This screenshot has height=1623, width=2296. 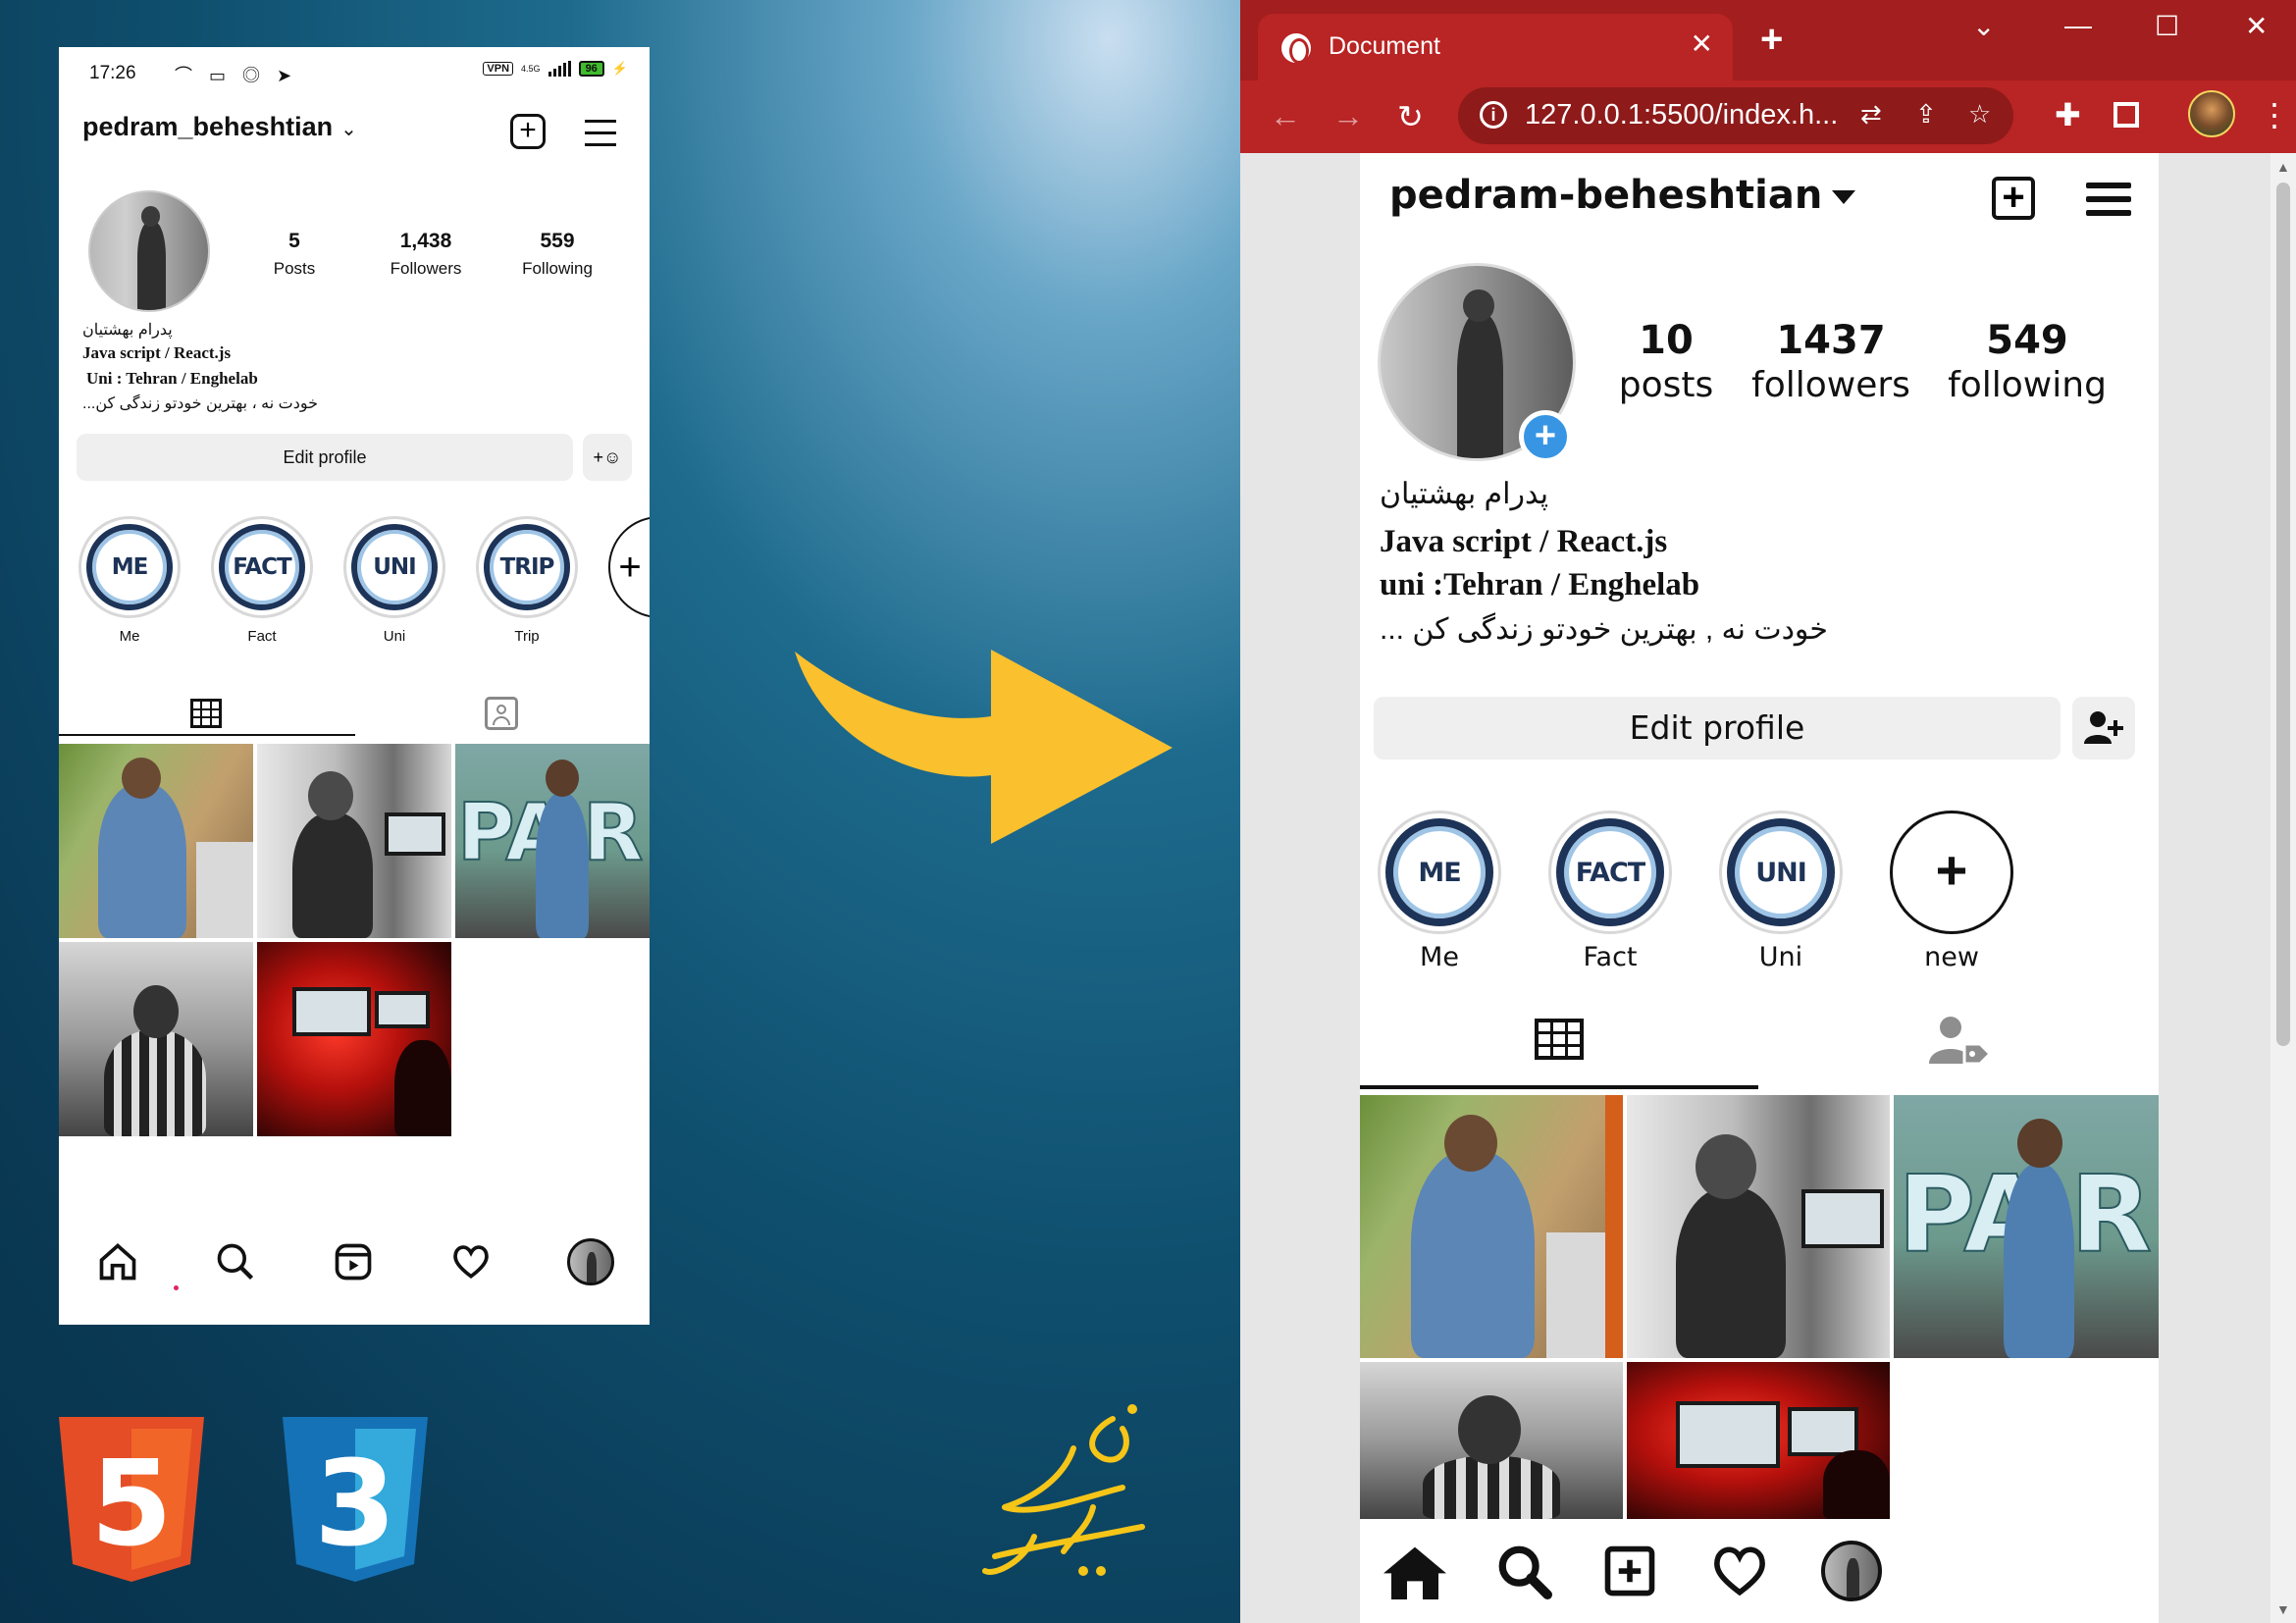 I want to click on highlight-new: + new, so click(x=1951, y=891).